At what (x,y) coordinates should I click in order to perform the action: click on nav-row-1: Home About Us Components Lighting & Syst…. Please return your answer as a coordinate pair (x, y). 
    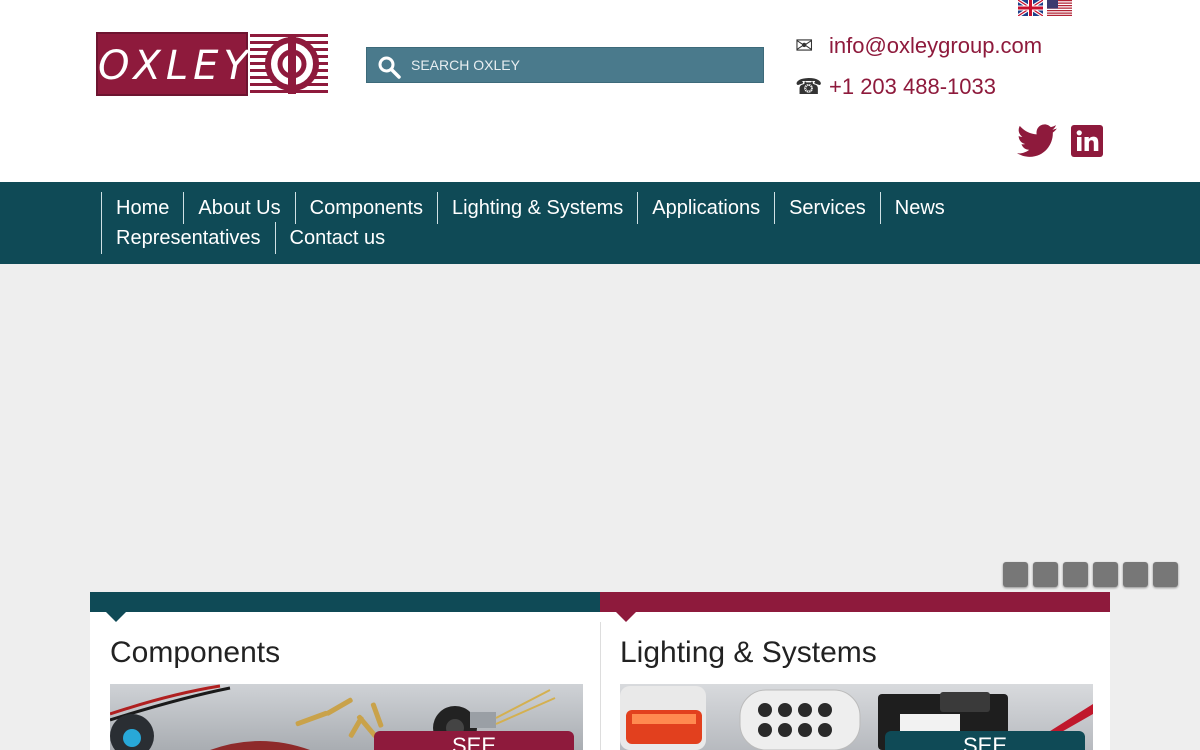
    Looking at the image, I should click on (530, 208).